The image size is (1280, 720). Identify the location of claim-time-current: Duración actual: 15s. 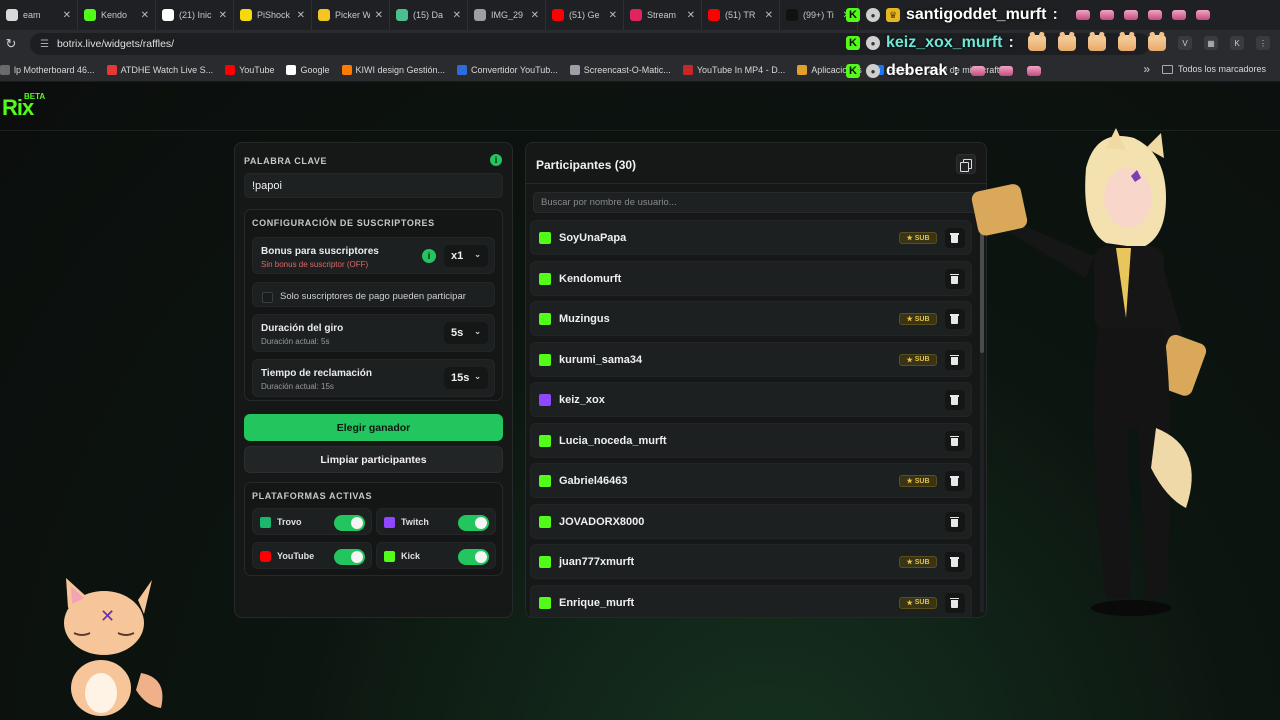
(297, 386).